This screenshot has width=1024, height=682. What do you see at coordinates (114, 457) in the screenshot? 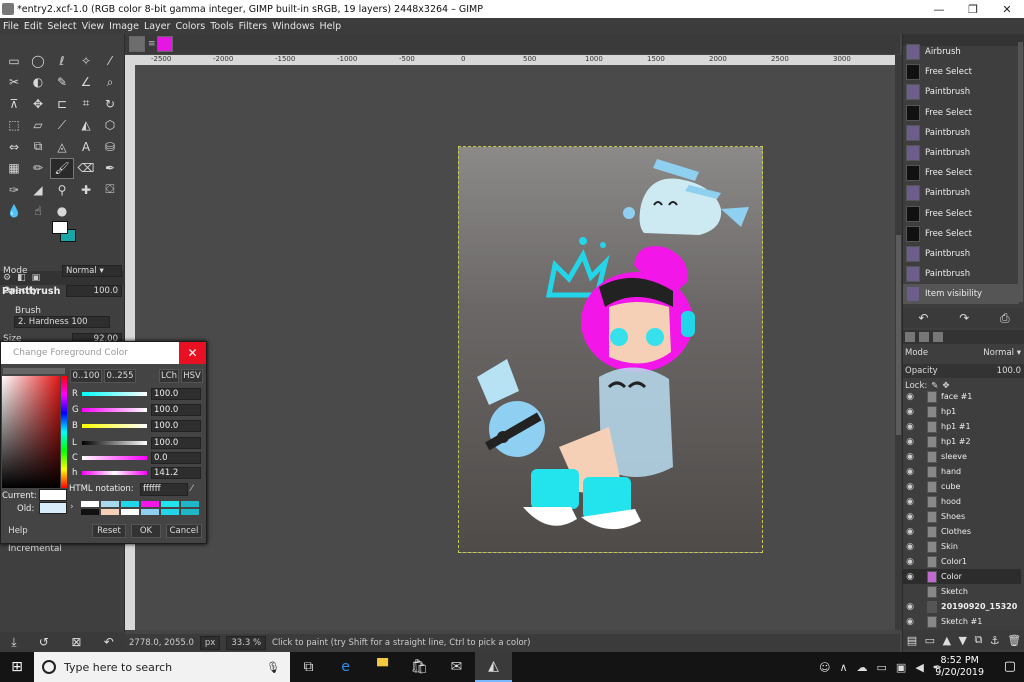
I see `slider-c-bar` at bounding box center [114, 457].